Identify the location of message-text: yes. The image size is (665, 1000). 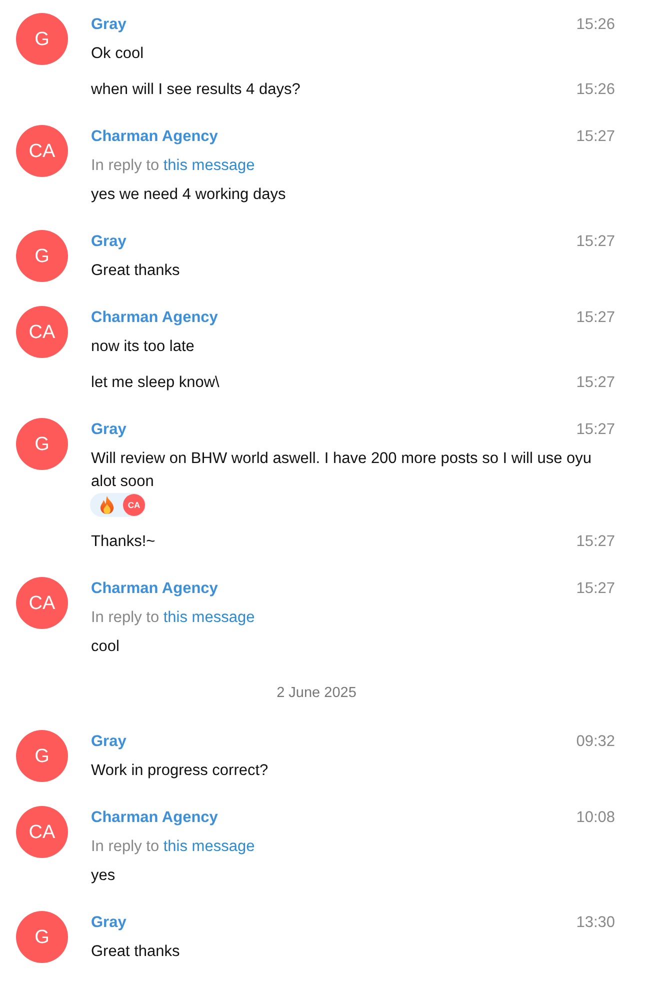
(103, 876).